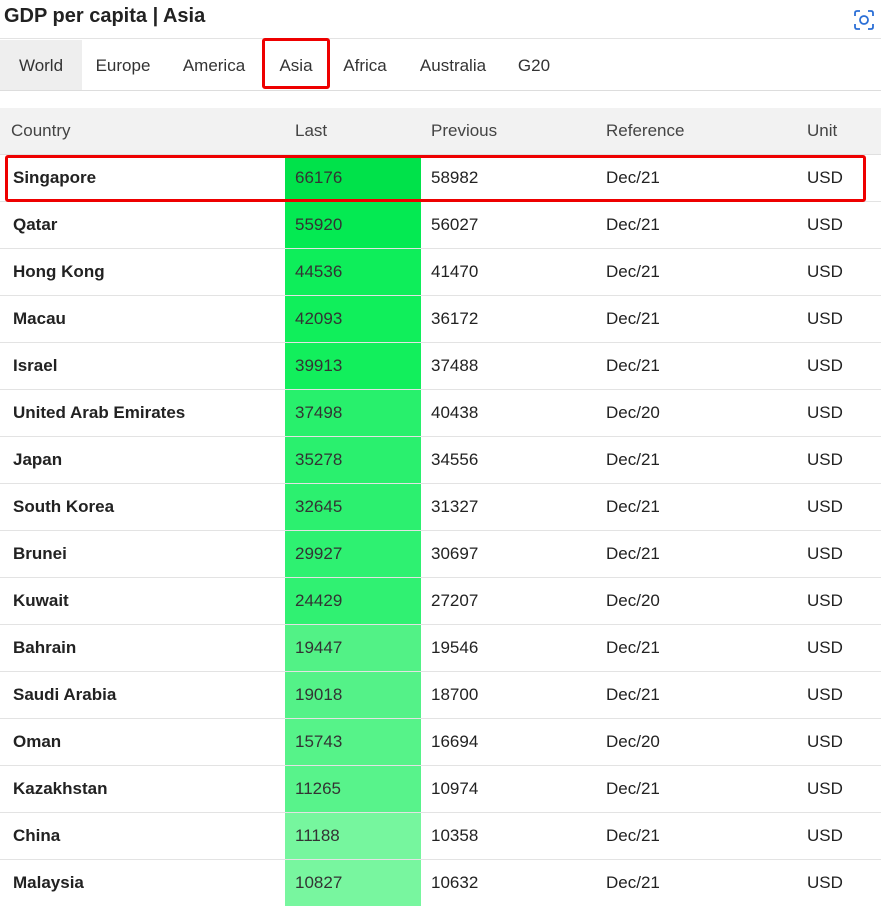  I want to click on country-cell: South Korea, so click(142, 507).